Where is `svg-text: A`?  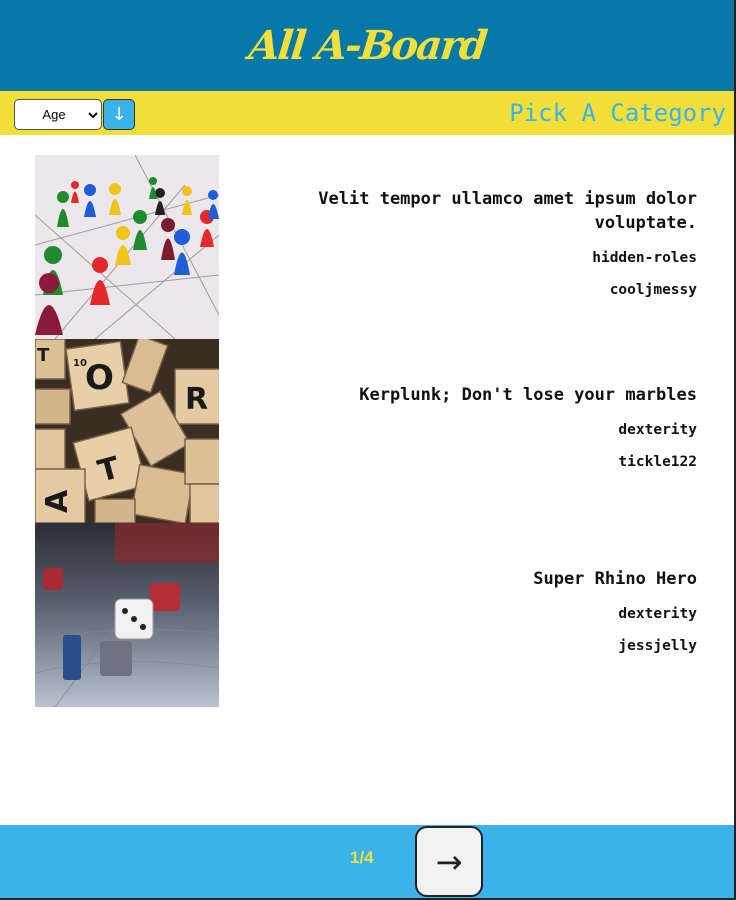 svg-text: A is located at coordinates (57, 501).